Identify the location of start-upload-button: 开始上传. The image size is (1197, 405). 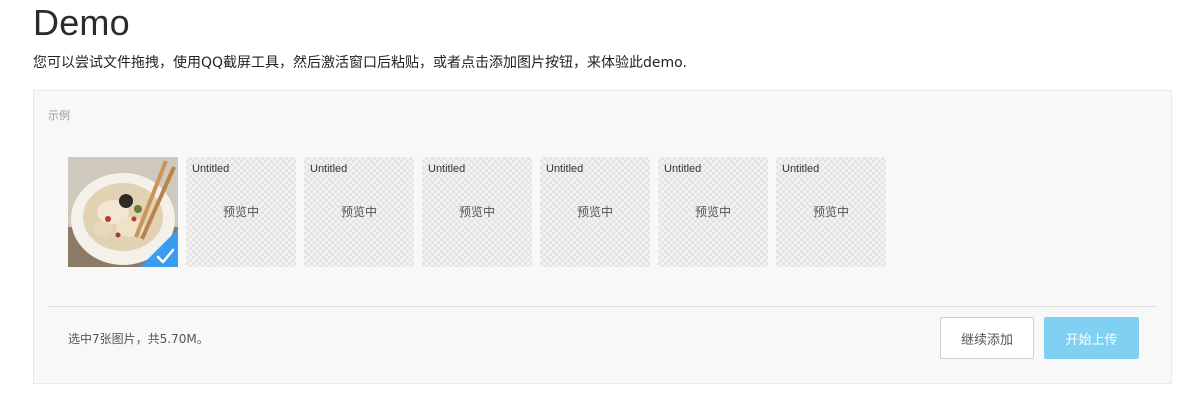
(1091, 338).